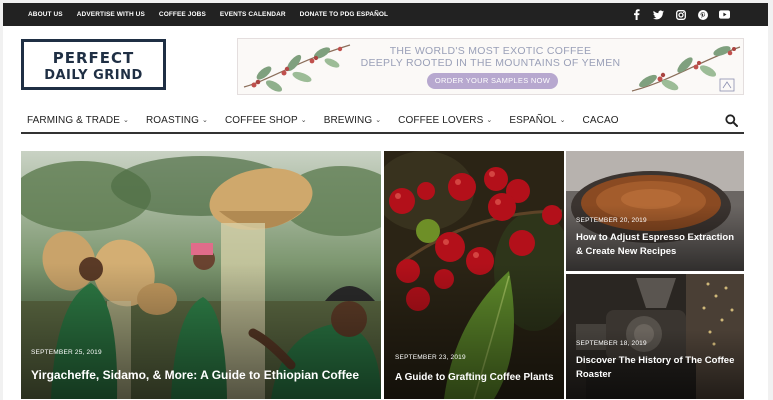  Describe the element at coordinates (93, 75) in the screenshot. I see `logo-line-2: DAILY GRIND` at that location.